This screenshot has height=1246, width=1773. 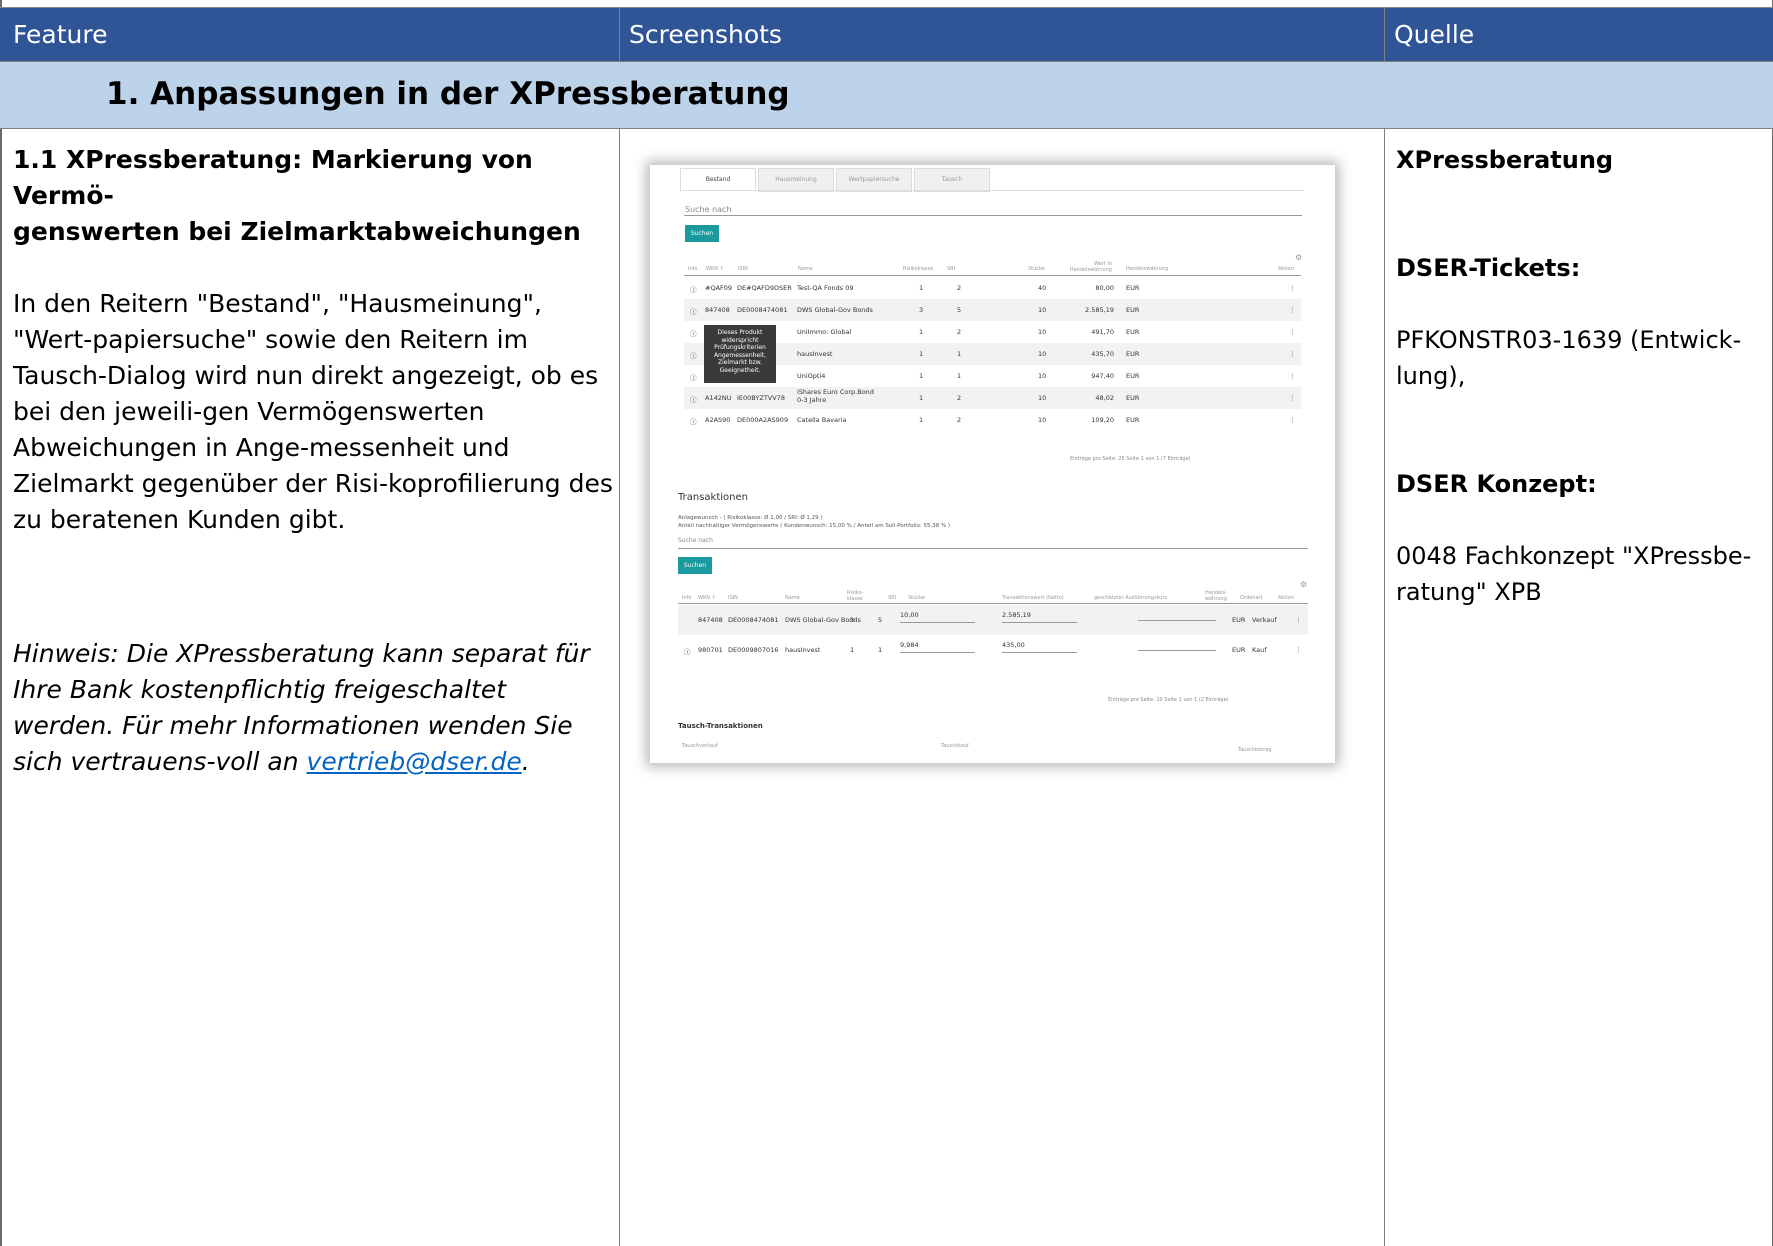 I want to click on col-handelswaehrung: Handelswährung, so click(x=1147, y=269).